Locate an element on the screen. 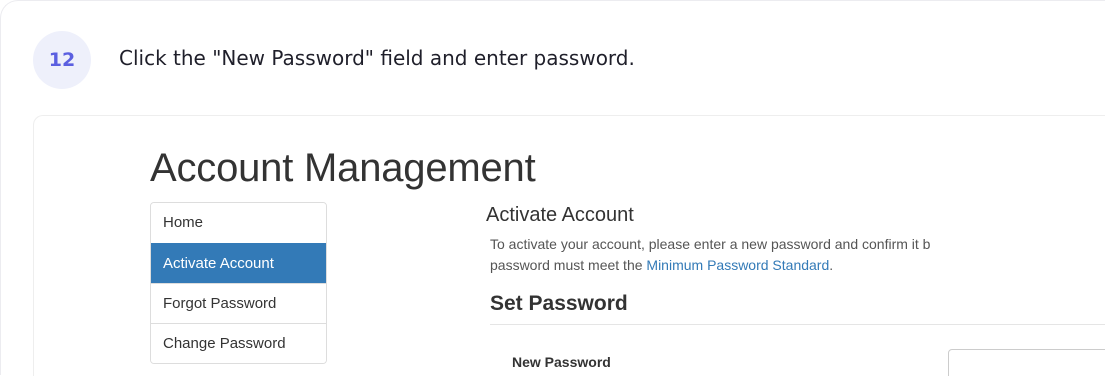 Image resolution: width=1105 pixels, height=376 pixels. divider is located at coordinates (797, 324).